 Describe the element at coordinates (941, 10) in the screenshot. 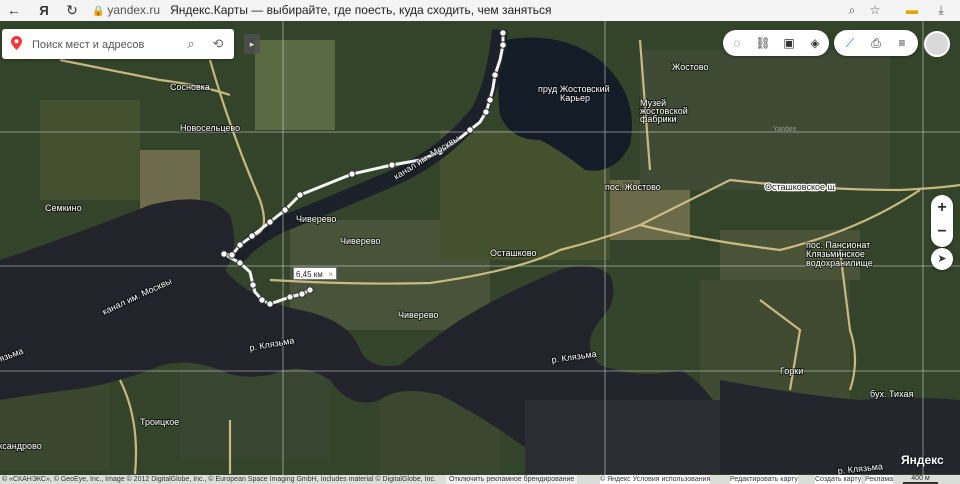

I see `download-icon: ⤓` at that location.